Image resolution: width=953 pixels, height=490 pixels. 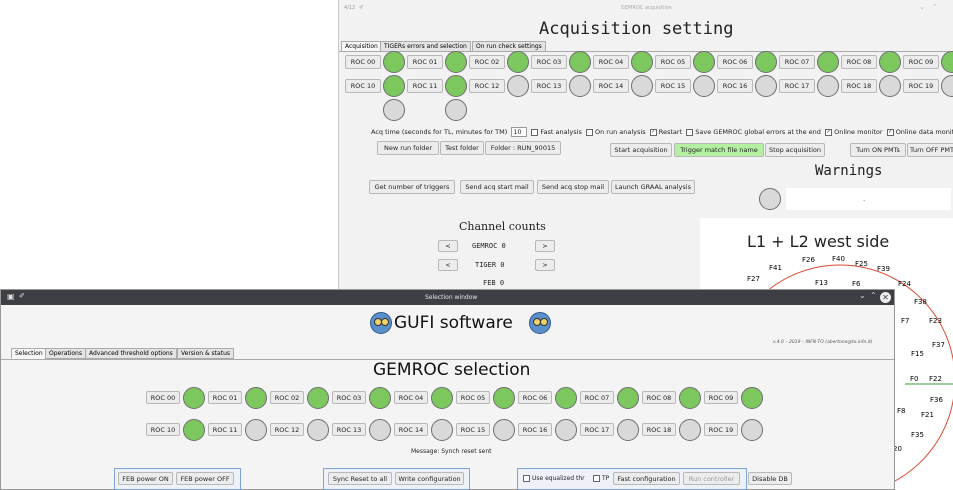 What do you see at coordinates (770, 478) in the screenshot?
I see `disable-db-button: Disable DB` at bounding box center [770, 478].